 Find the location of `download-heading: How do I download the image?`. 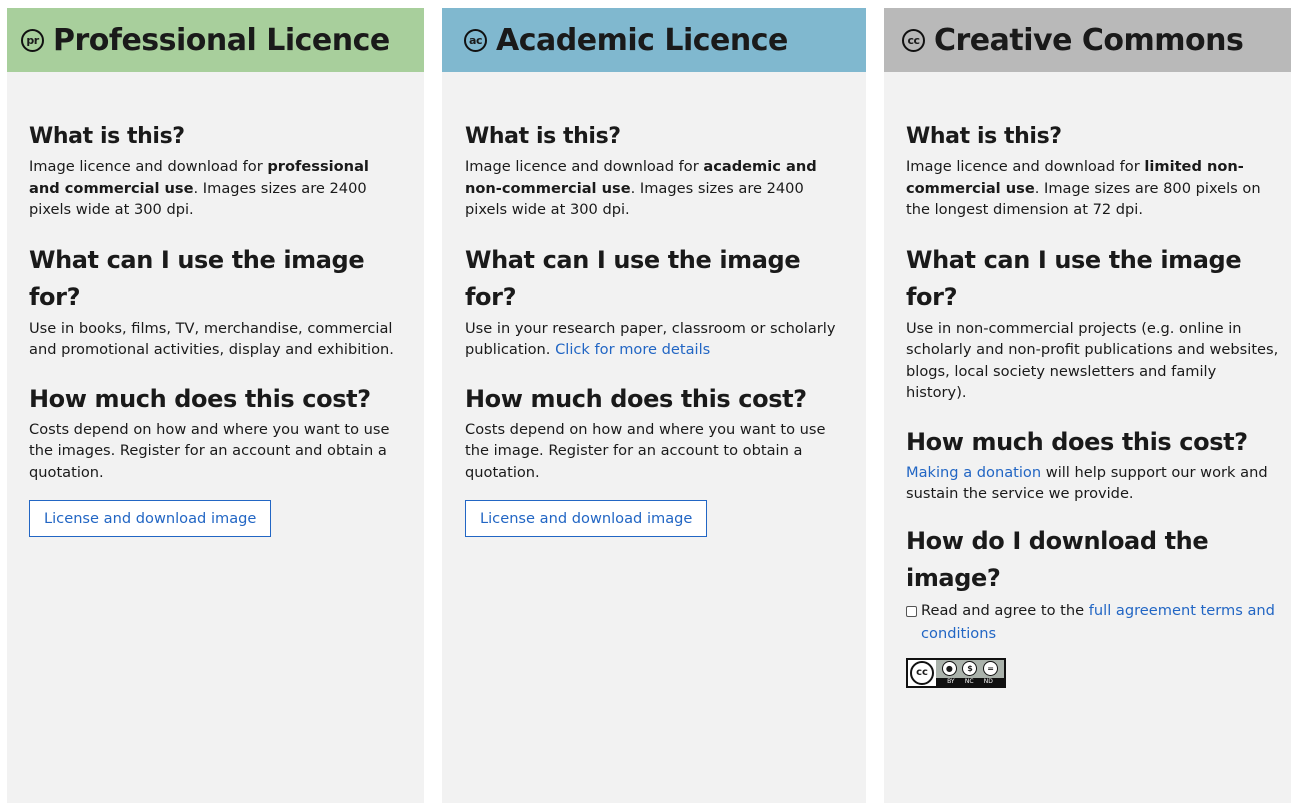

download-heading: How do I download the image? is located at coordinates (1057, 559).